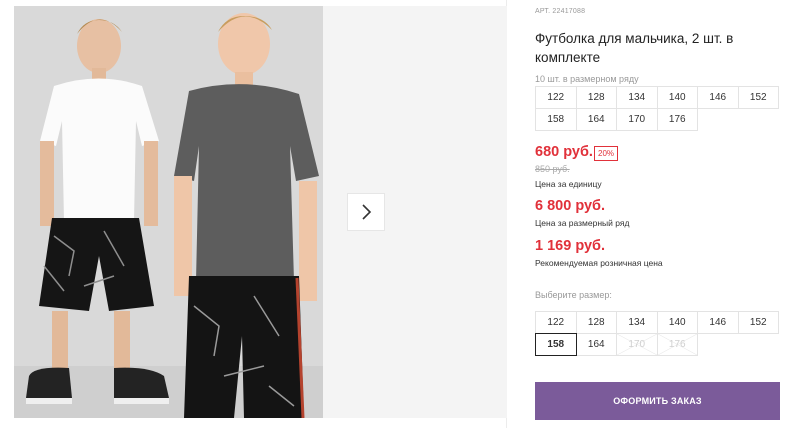 The width and height of the screenshot is (800, 428). What do you see at coordinates (560, 11) in the screenshot?
I see `article-number: АРТ. 22417088` at bounding box center [560, 11].